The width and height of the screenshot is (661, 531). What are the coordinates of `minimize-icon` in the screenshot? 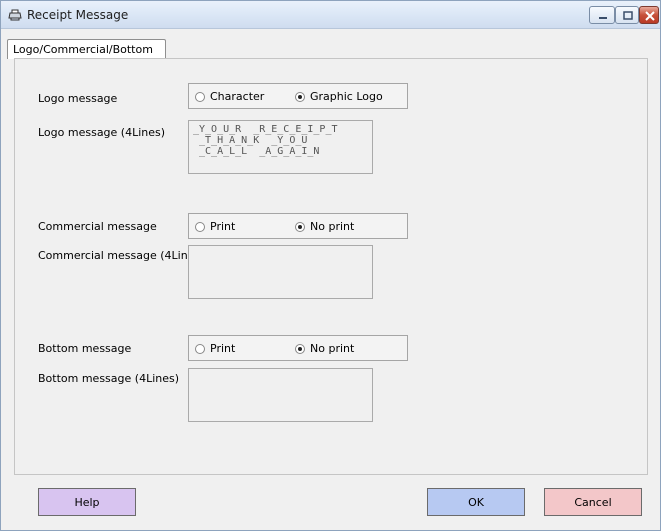 It's located at (603, 18).